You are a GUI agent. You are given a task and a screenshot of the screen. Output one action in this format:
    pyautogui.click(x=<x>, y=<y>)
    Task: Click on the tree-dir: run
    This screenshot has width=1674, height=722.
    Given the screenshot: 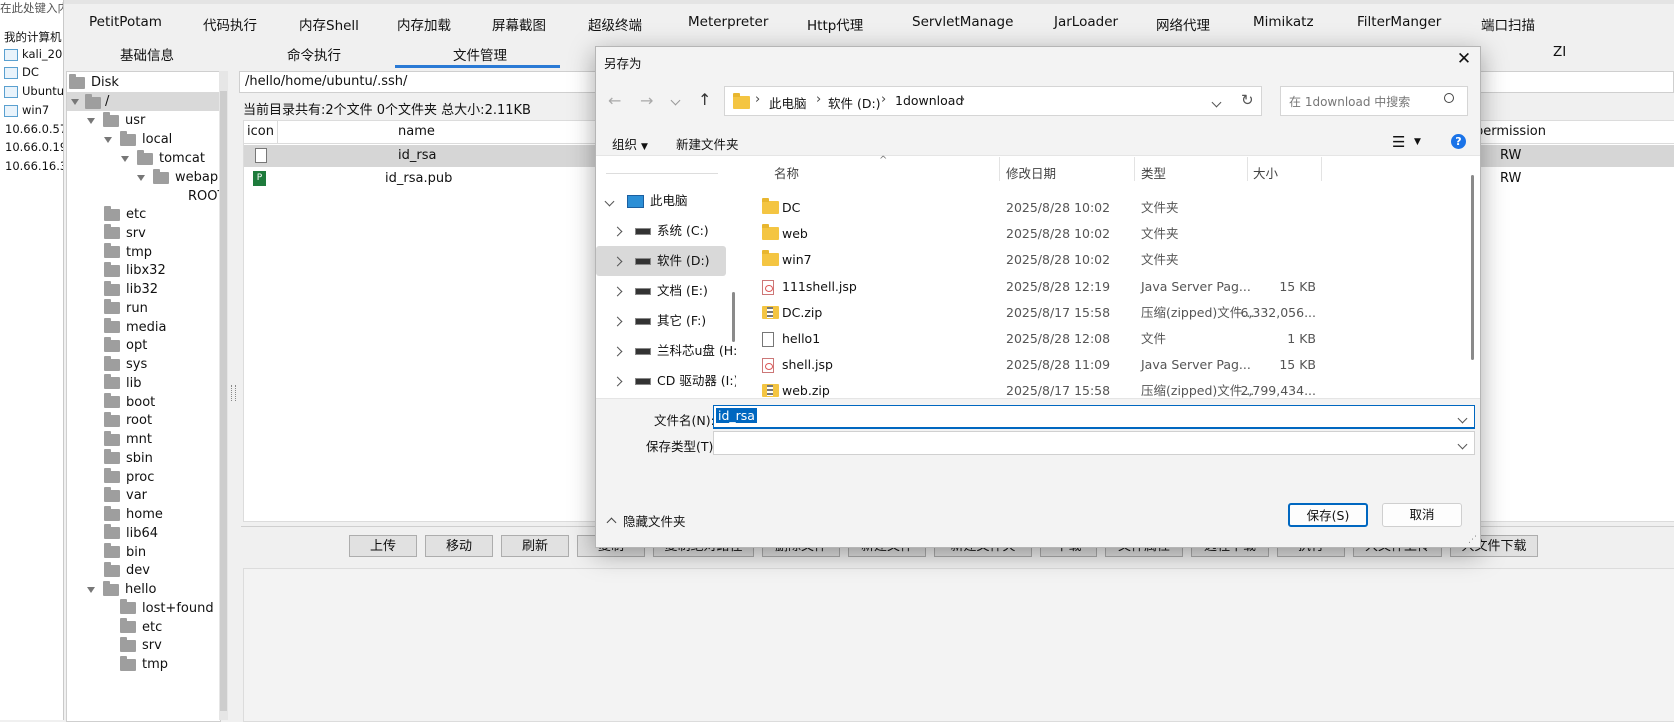 What is the action you would take?
    pyautogui.click(x=126, y=308)
    